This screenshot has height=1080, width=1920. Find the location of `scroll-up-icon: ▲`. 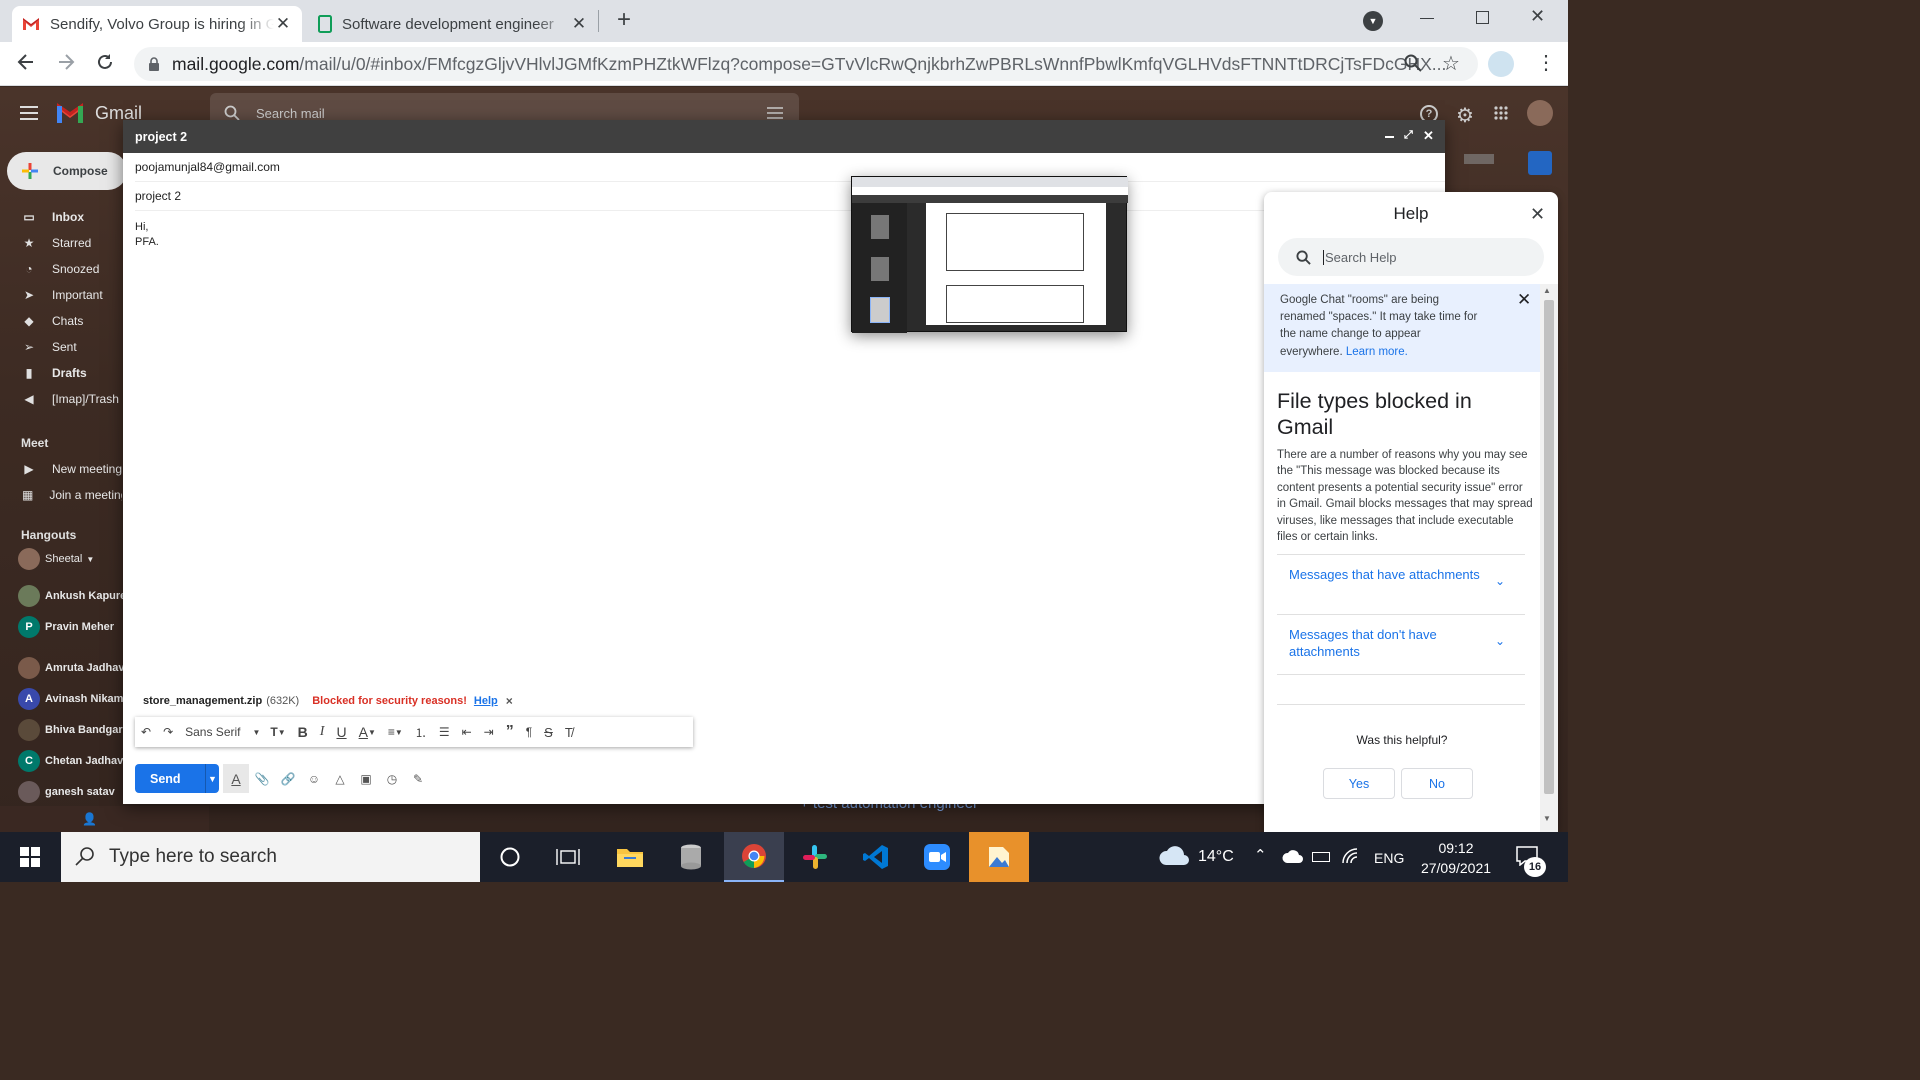

scroll-up-icon: ▲ is located at coordinates (1547, 290).